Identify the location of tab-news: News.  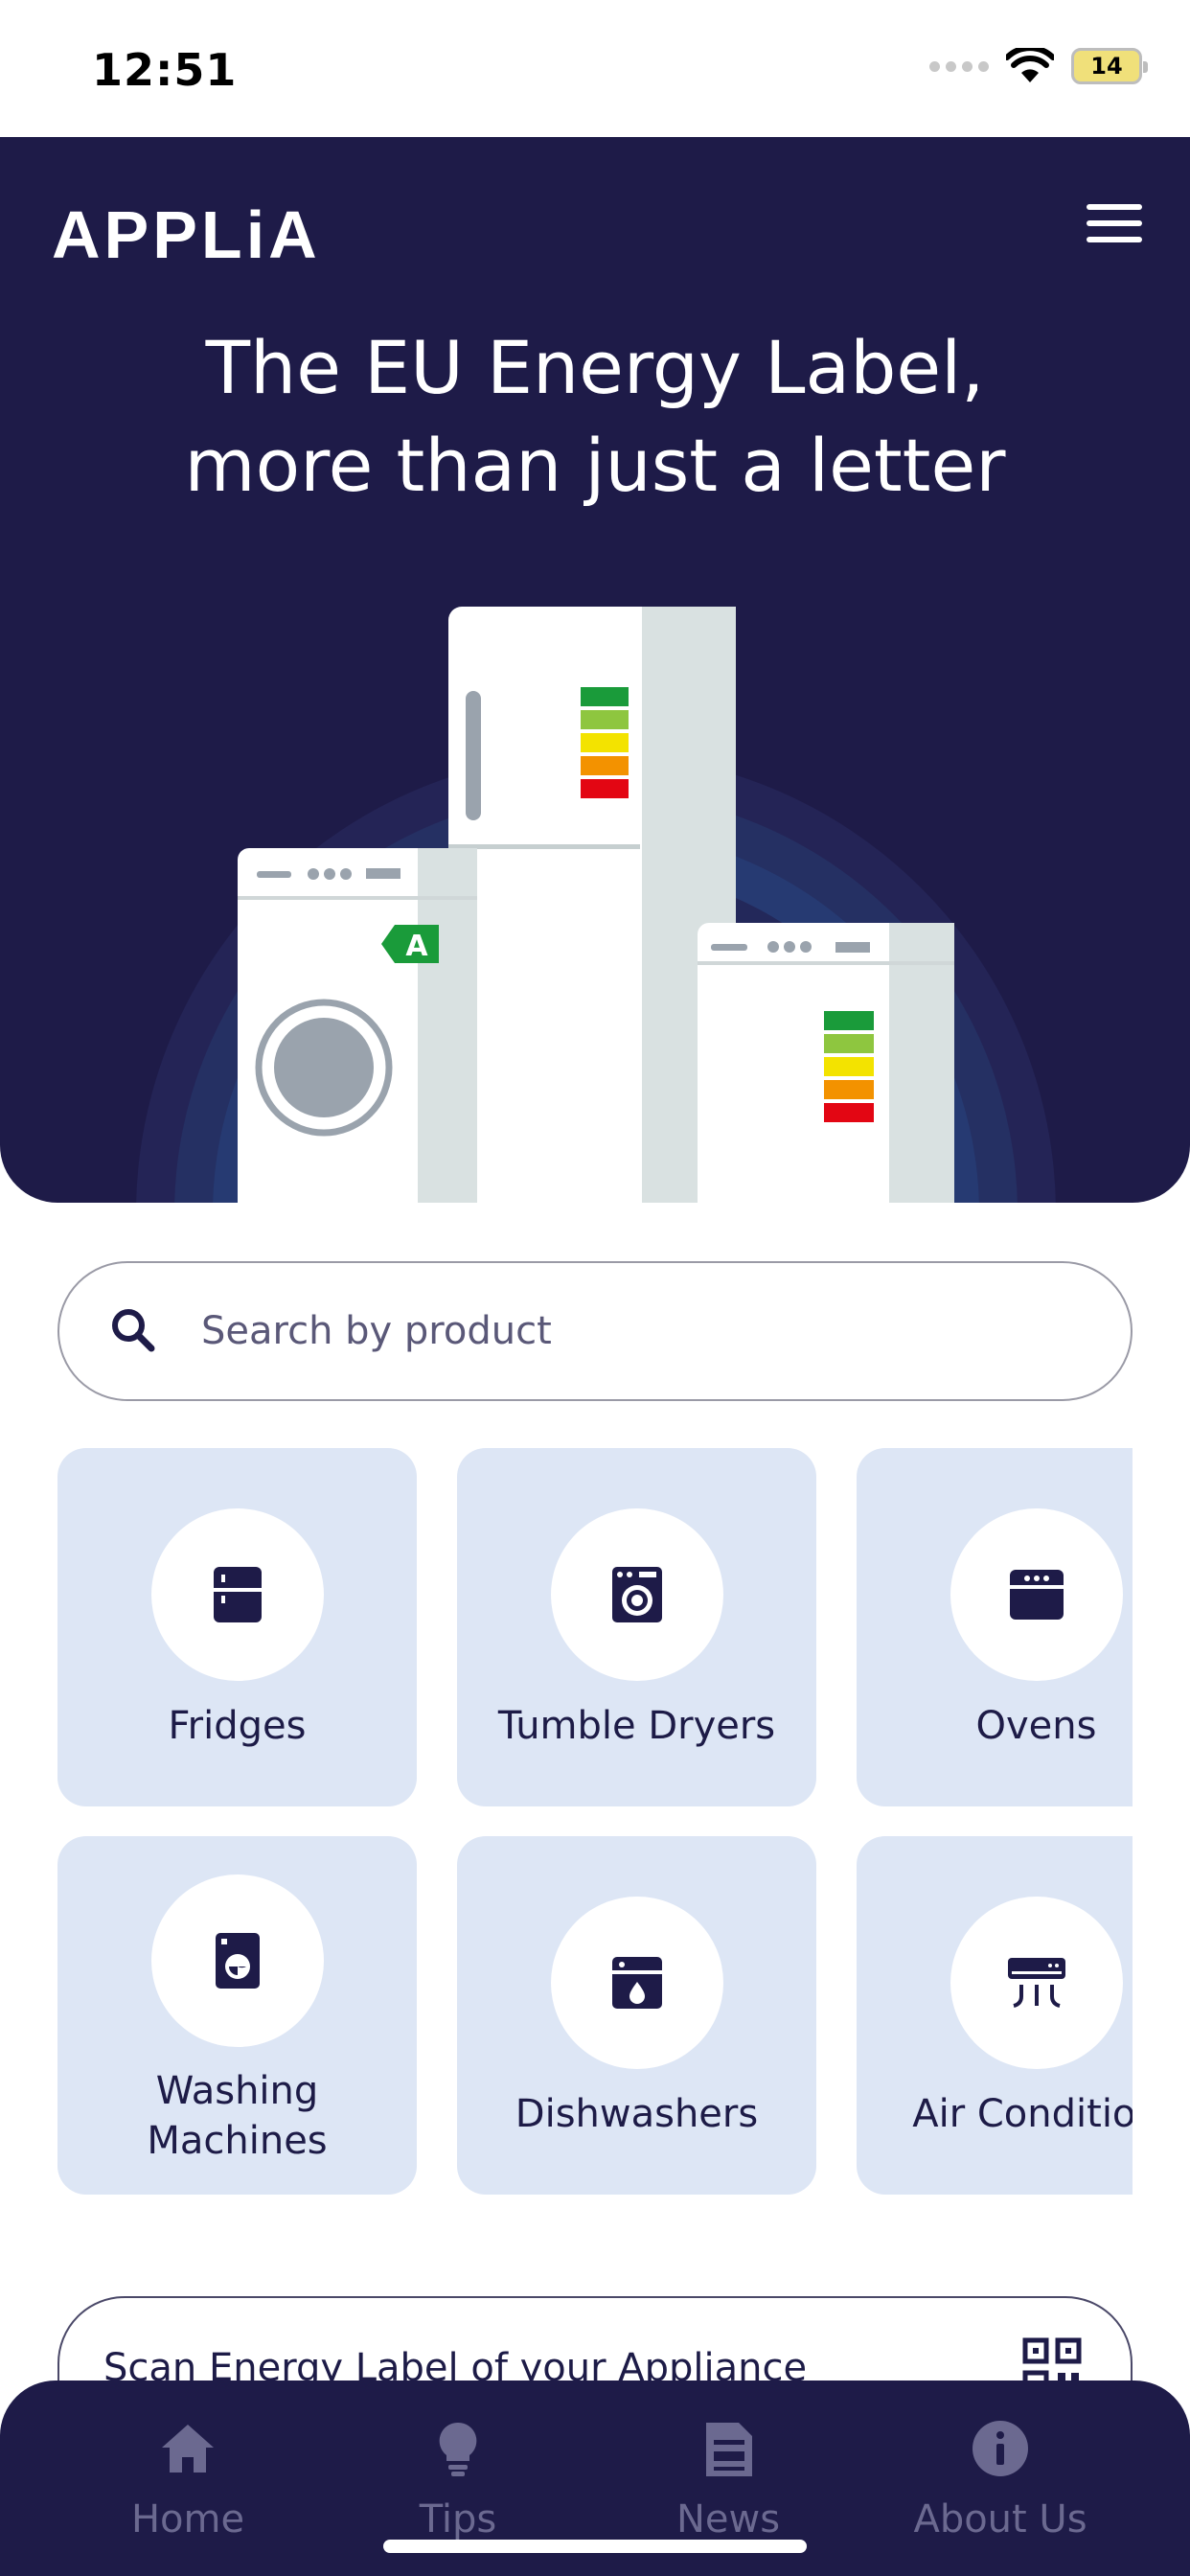
(728, 2480).